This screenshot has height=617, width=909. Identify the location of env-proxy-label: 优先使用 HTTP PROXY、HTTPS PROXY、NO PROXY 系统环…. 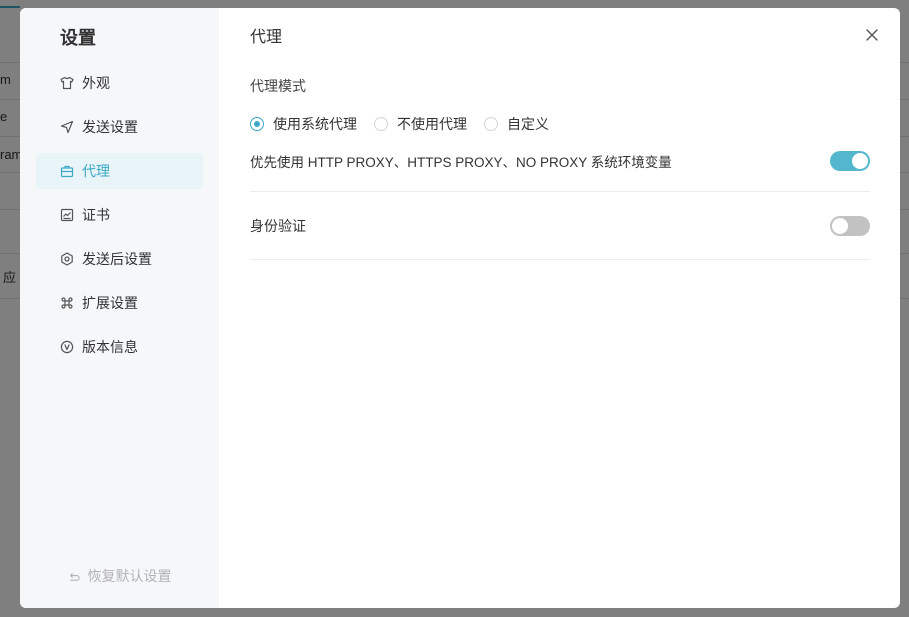
(461, 162).